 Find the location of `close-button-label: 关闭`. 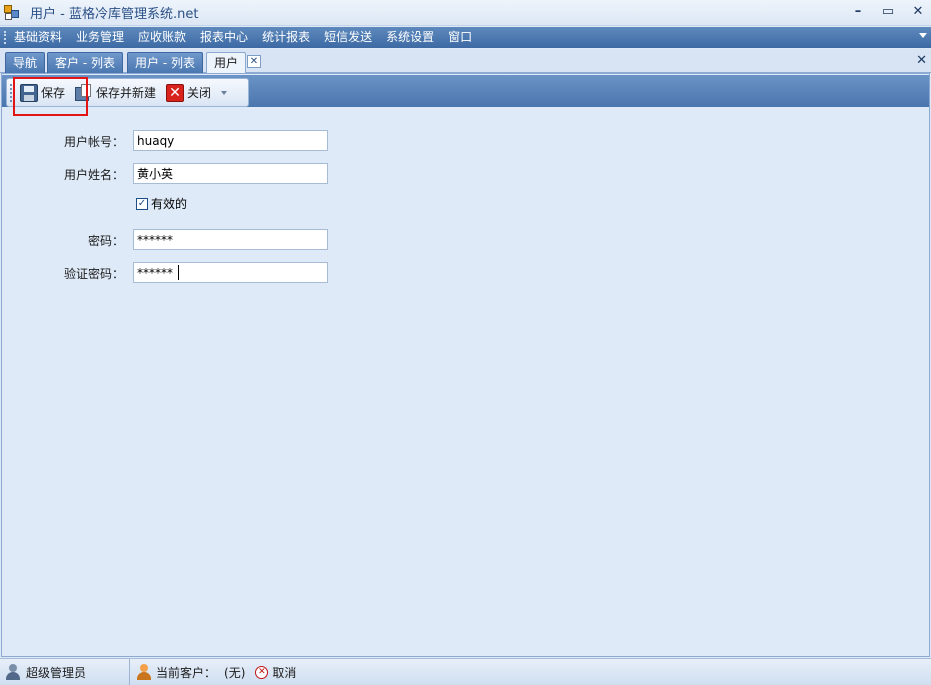

close-button-label: 关闭 is located at coordinates (199, 93).